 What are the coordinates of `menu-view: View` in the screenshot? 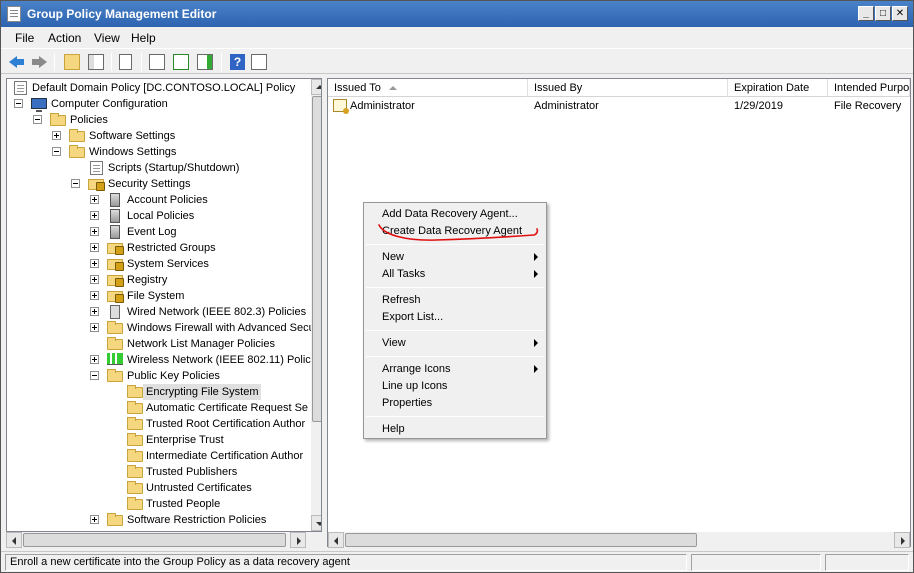 It's located at (107, 38).